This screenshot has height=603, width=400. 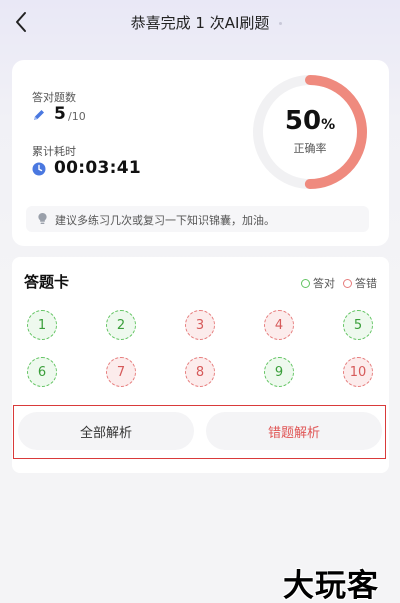 I want to click on question-7-wrong: 7, so click(x=121, y=372).